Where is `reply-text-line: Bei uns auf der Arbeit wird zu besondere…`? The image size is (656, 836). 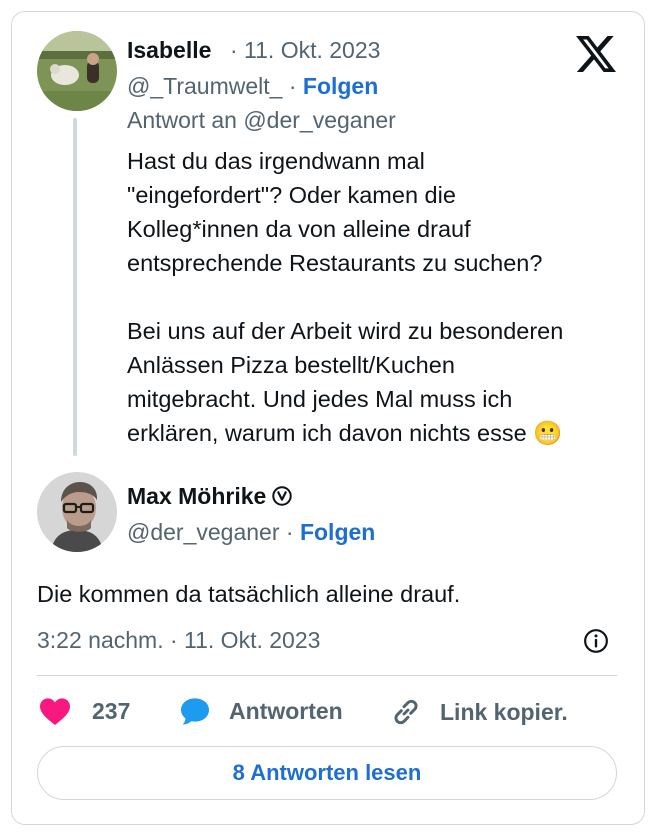 reply-text-line: Bei uns auf der Arbeit wird zu besondere… is located at coordinates (345, 331).